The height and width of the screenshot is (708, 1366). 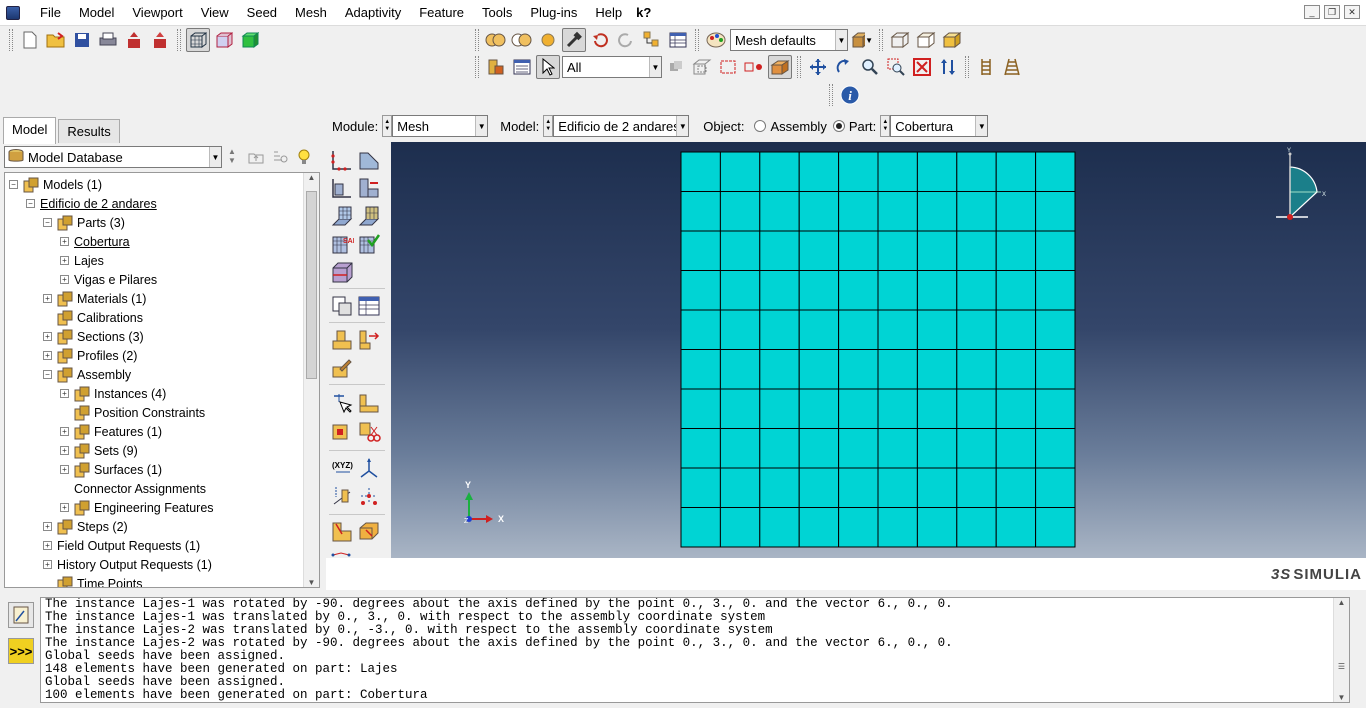 I want to click on module-select: Mesh ▼, so click(x=440, y=126).